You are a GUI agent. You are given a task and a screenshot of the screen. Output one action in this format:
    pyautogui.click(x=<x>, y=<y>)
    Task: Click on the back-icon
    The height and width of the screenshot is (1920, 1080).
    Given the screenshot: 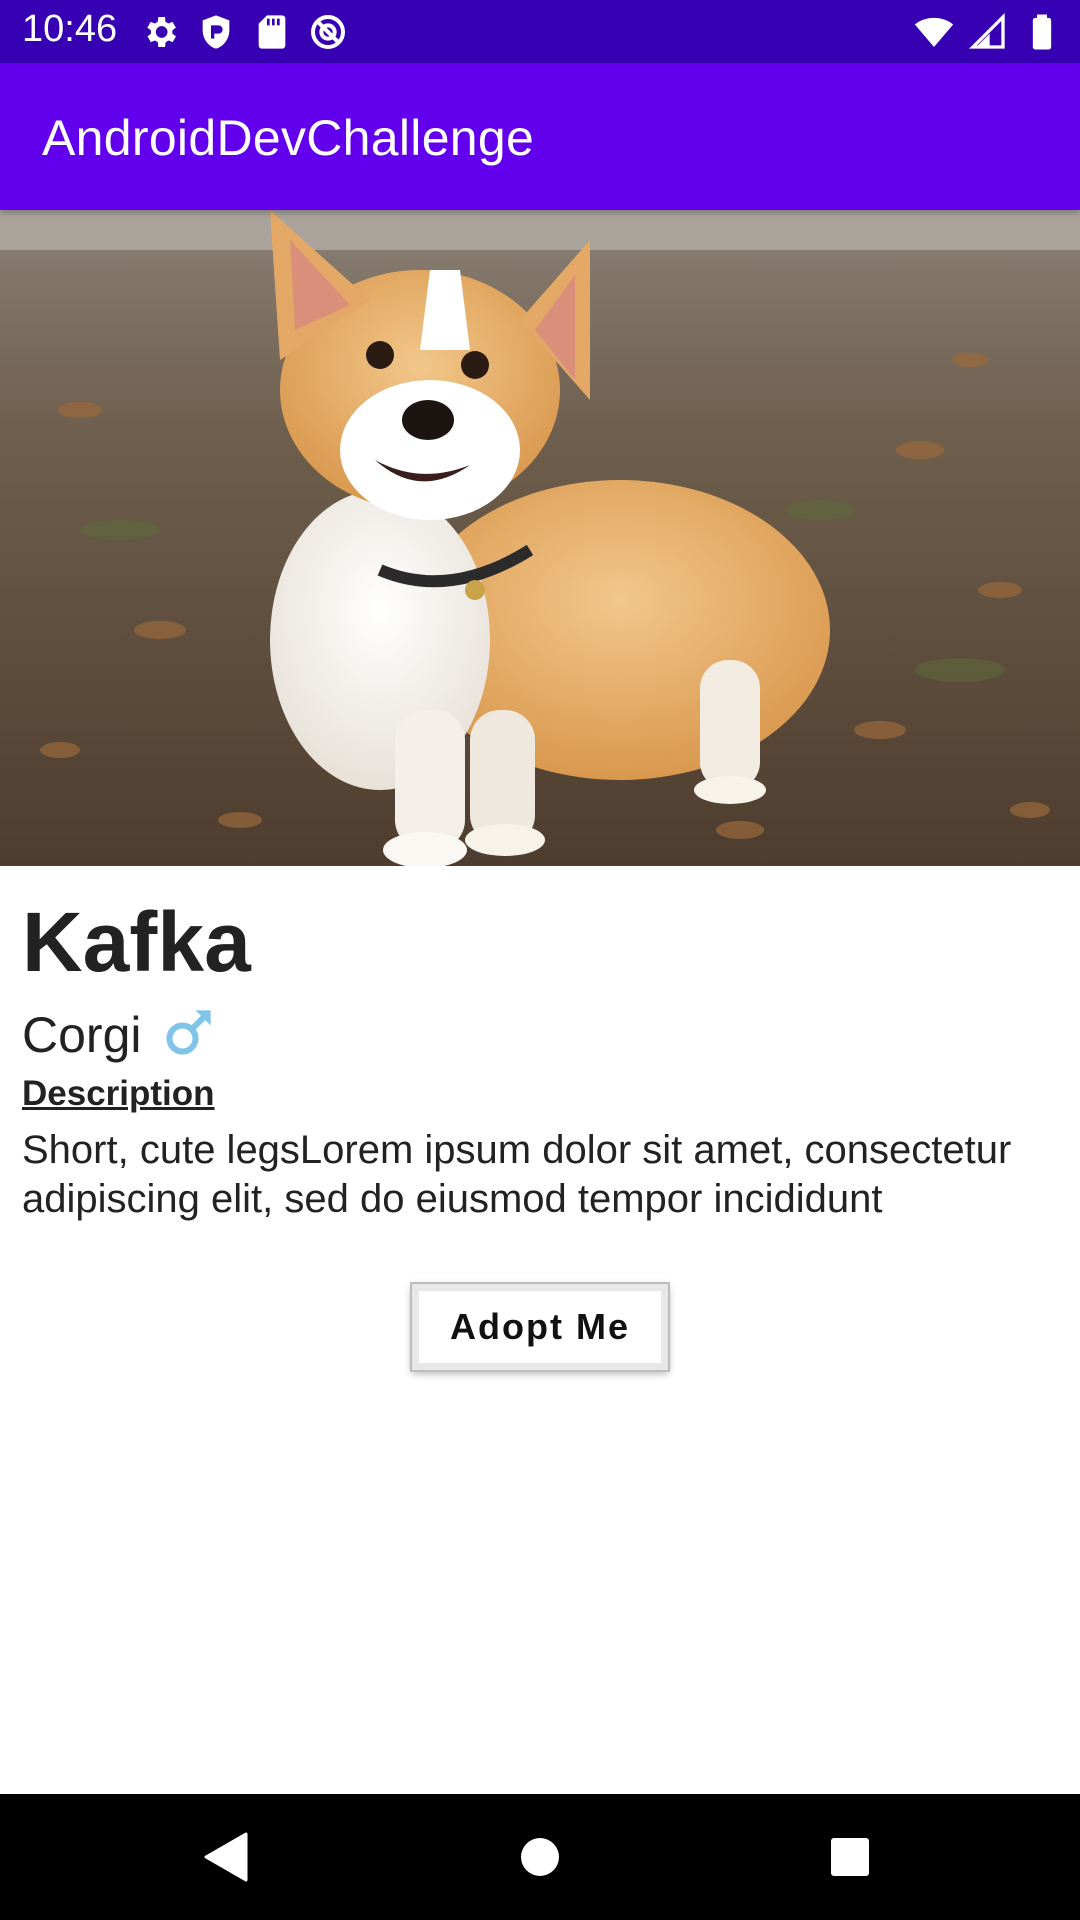 What is the action you would take?
    pyautogui.click(x=226, y=1857)
    